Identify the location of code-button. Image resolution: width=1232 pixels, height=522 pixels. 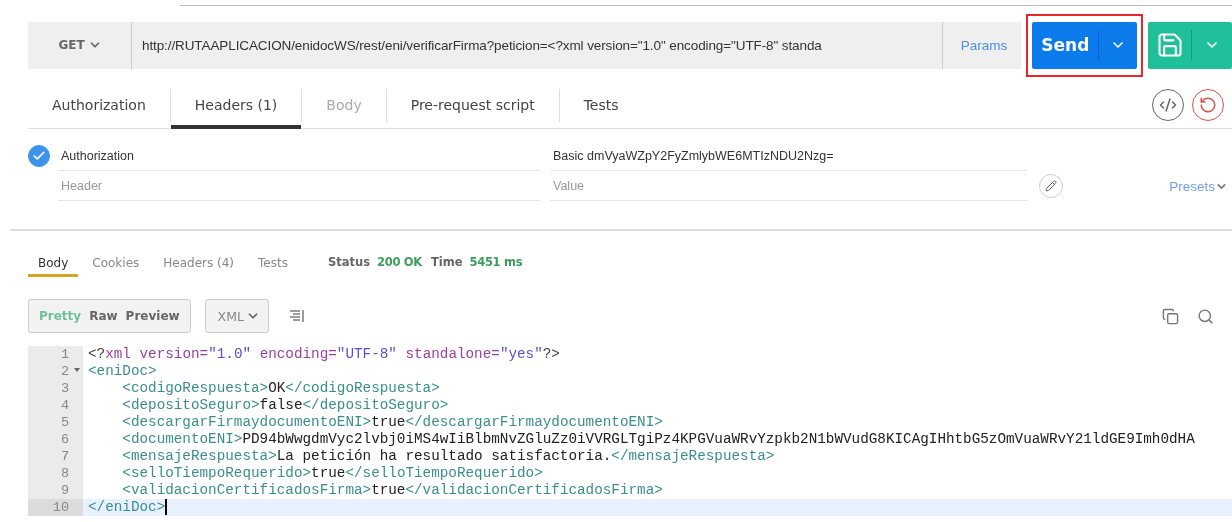
(1168, 104).